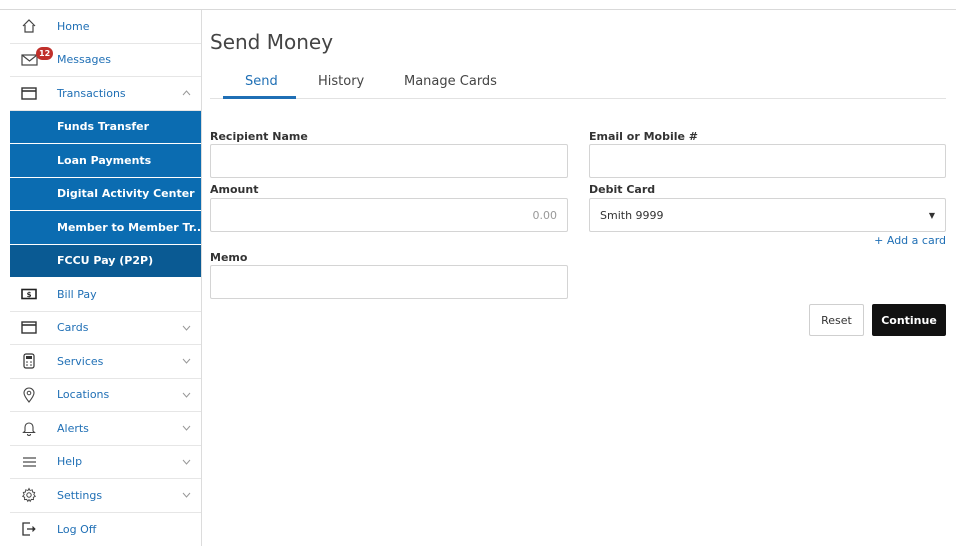 The width and height of the screenshot is (956, 546). What do you see at coordinates (259, 136) in the screenshot?
I see `recipient-name-label: Recipient Name` at bounding box center [259, 136].